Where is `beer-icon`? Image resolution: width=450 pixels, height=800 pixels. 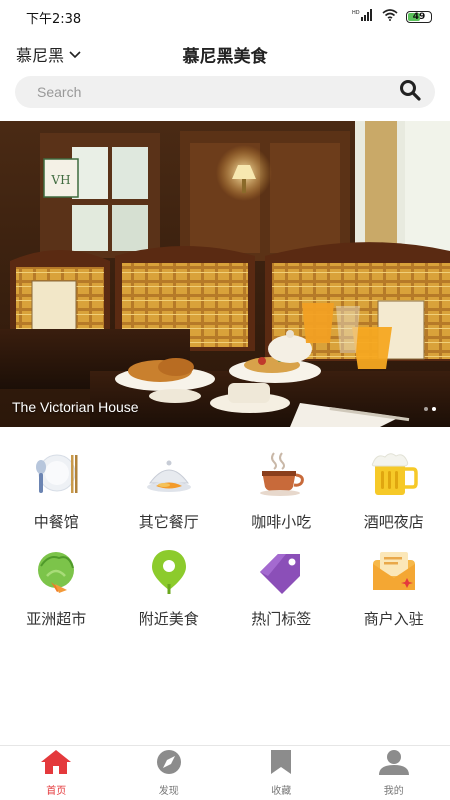 beer-icon is located at coordinates (394, 474).